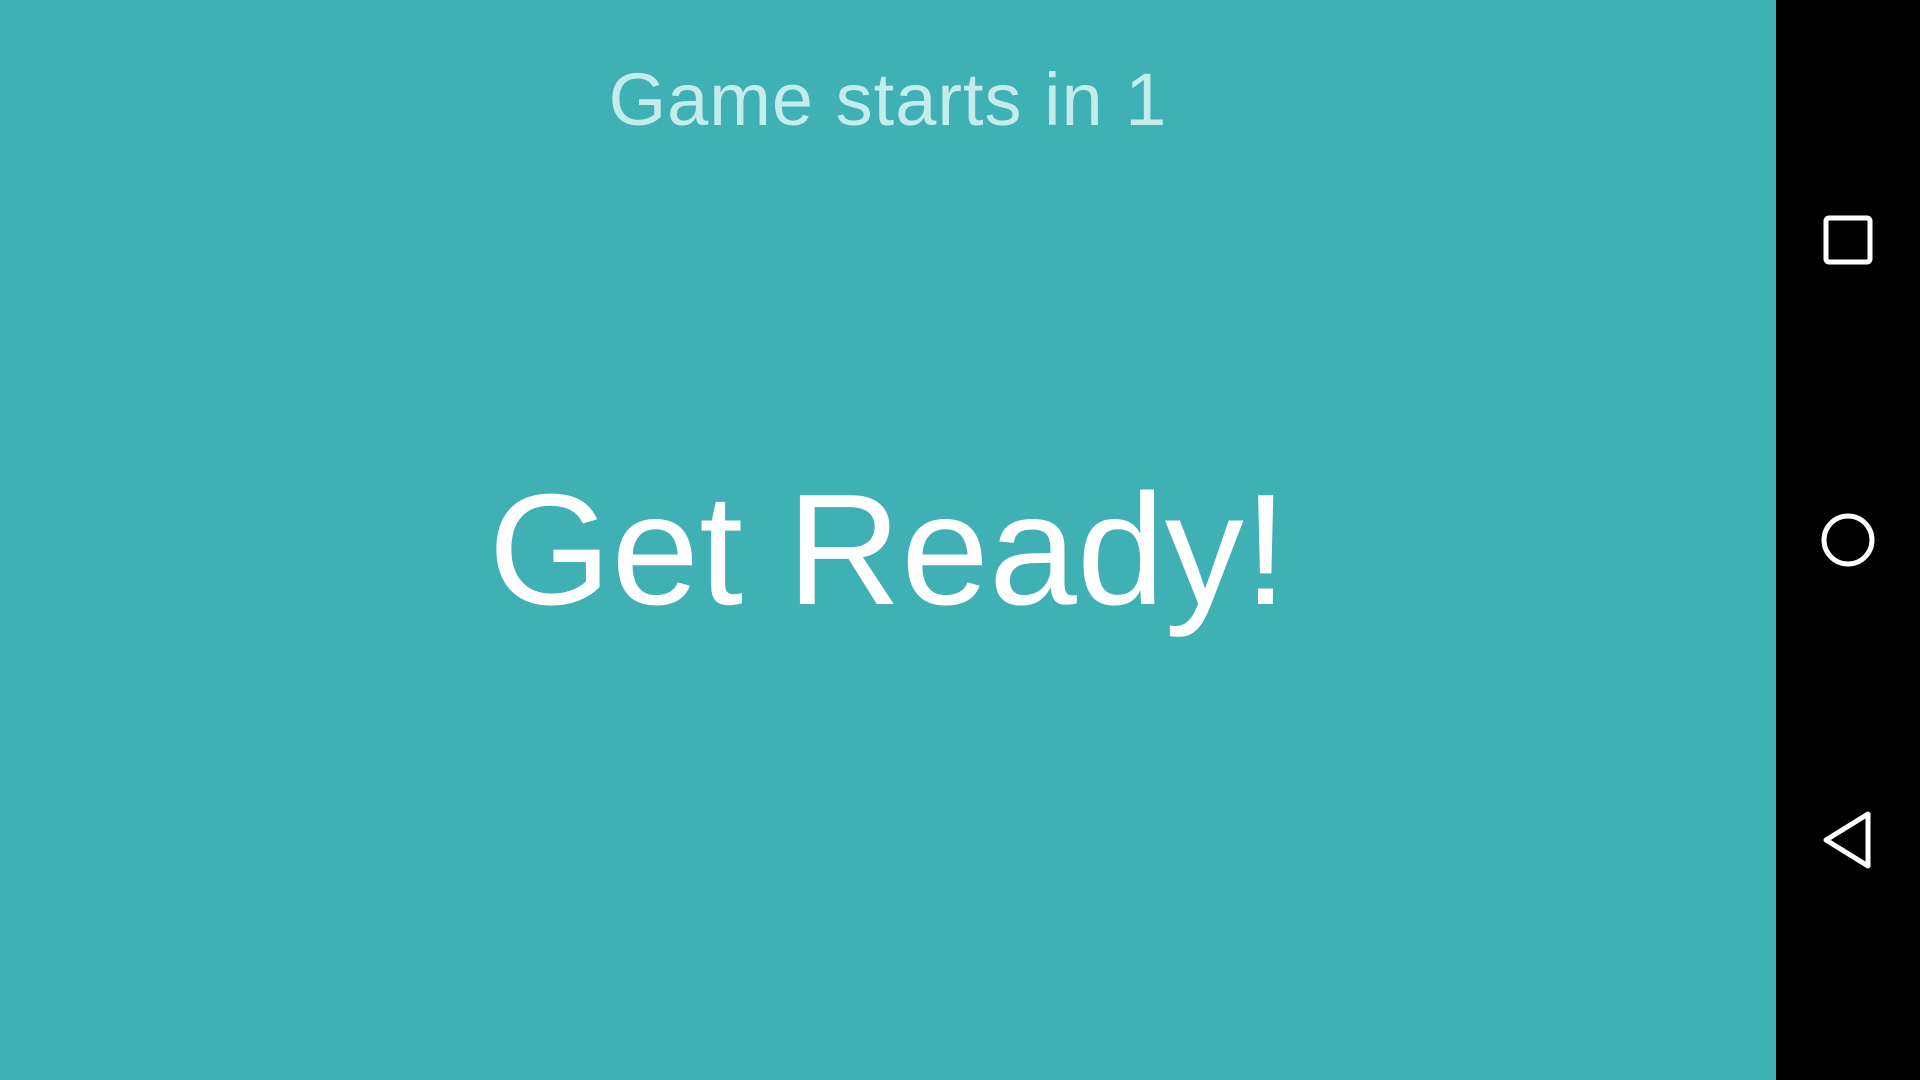 This screenshot has height=1080, width=1920. What do you see at coordinates (888, 99) in the screenshot?
I see `countdown-label: Game starts in 1` at bounding box center [888, 99].